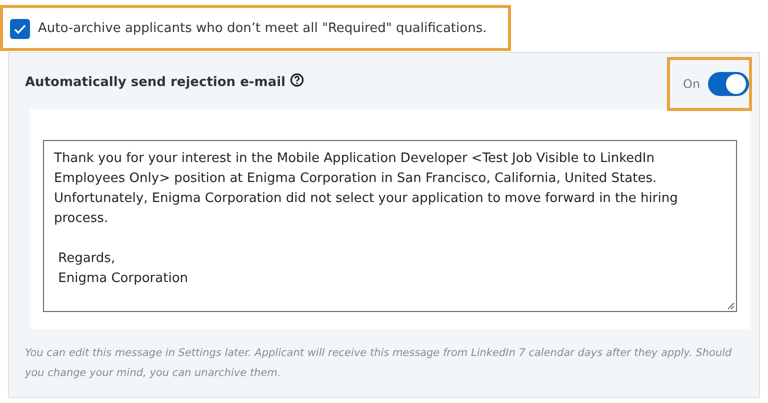 The height and width of the screenshot is (403, 768). What do you see at coordinates (728, 84) in the screenshot?
I see `toggle-switch` at bounding box center [728, 84].